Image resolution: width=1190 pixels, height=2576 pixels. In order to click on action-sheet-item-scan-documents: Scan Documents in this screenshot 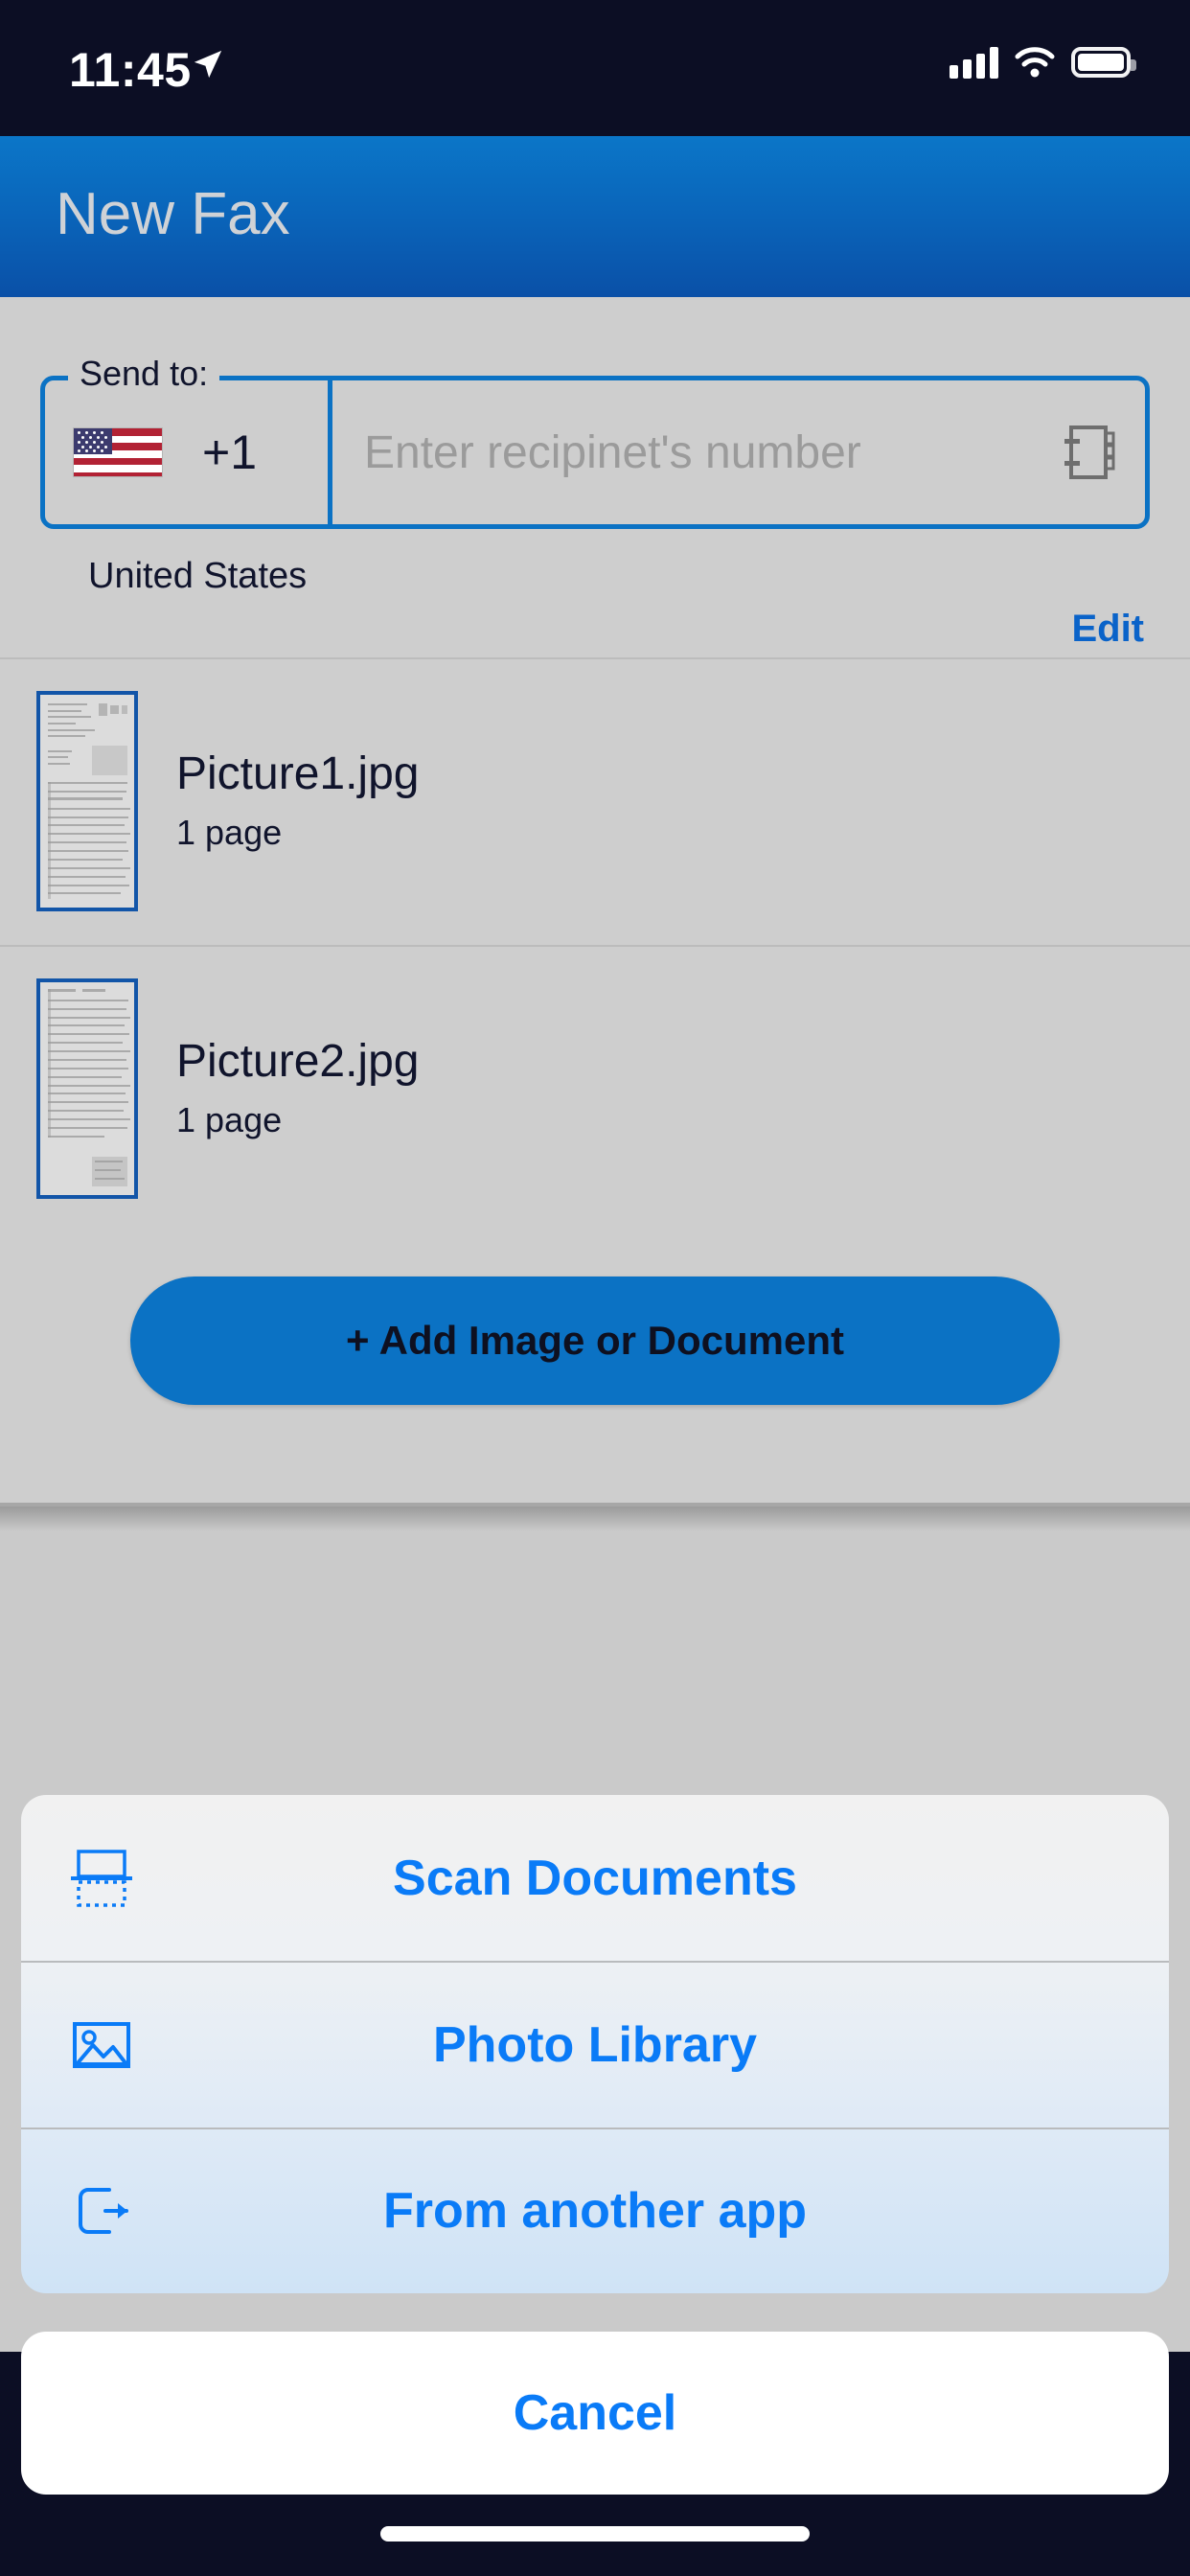, I will do `click(595, 1878)`.